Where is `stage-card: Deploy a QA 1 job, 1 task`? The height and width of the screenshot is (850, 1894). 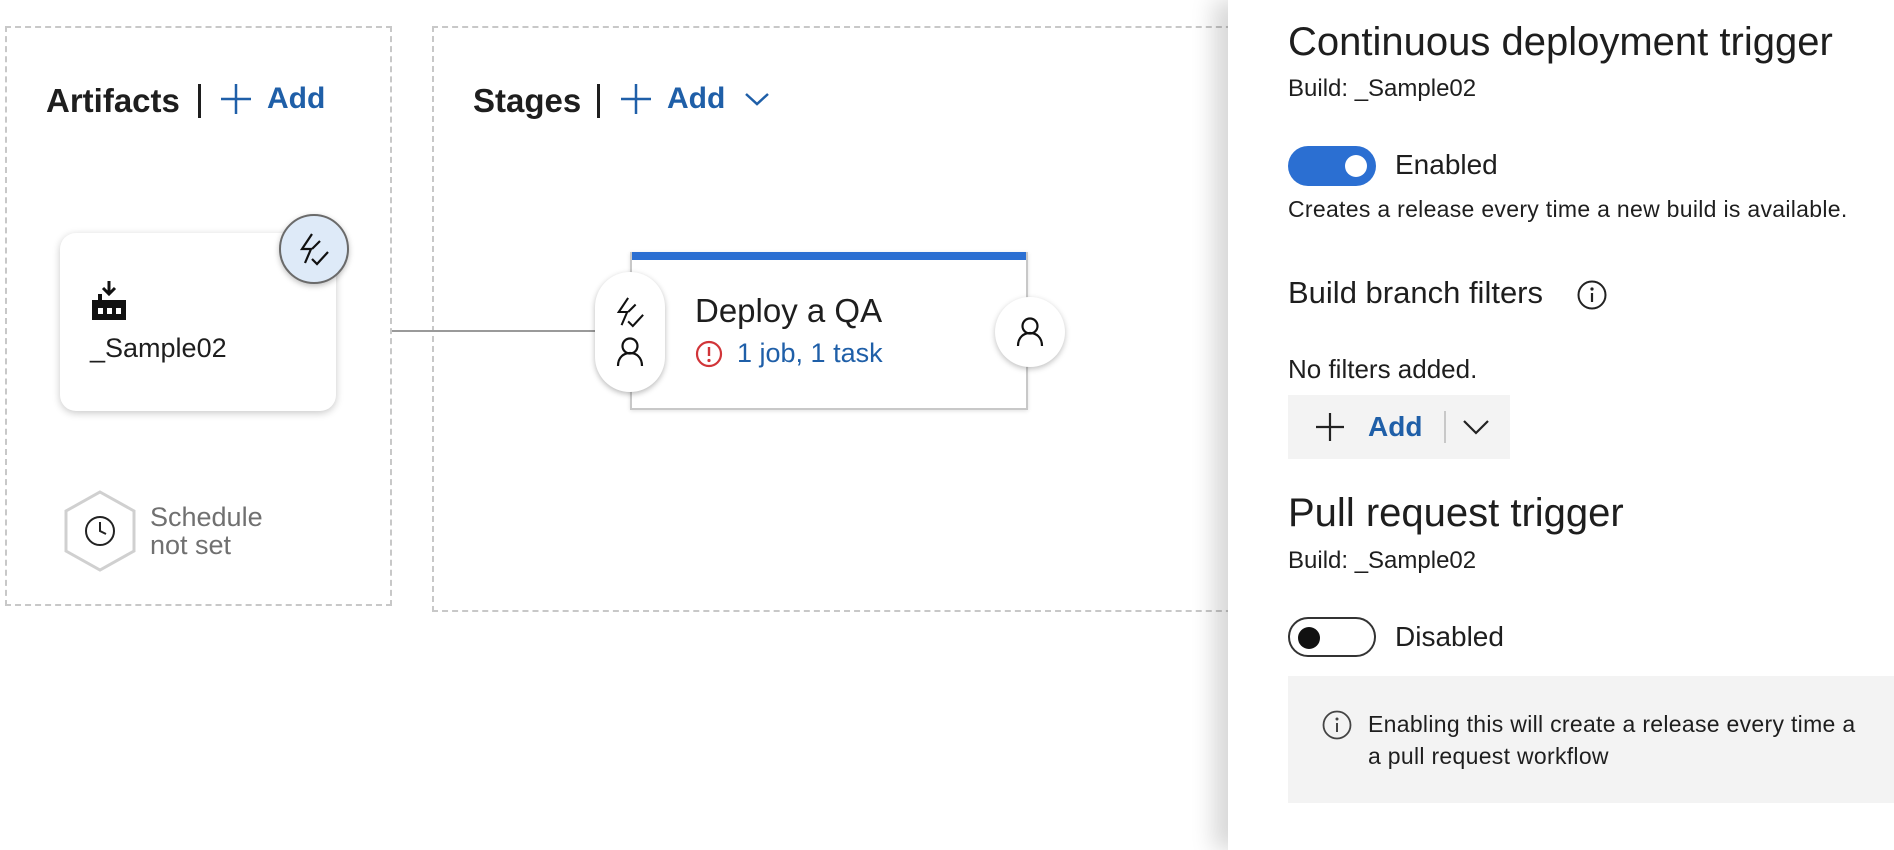 stage-card: Deploy a QA 1 job, 1 task is located at coordinates (829, 331).